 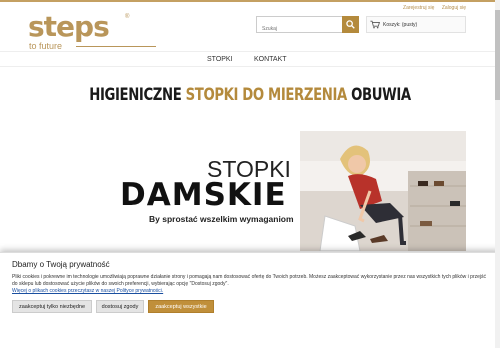 I want to click on banner-line-2: DAMSKIE, so click(x=203, y=195).